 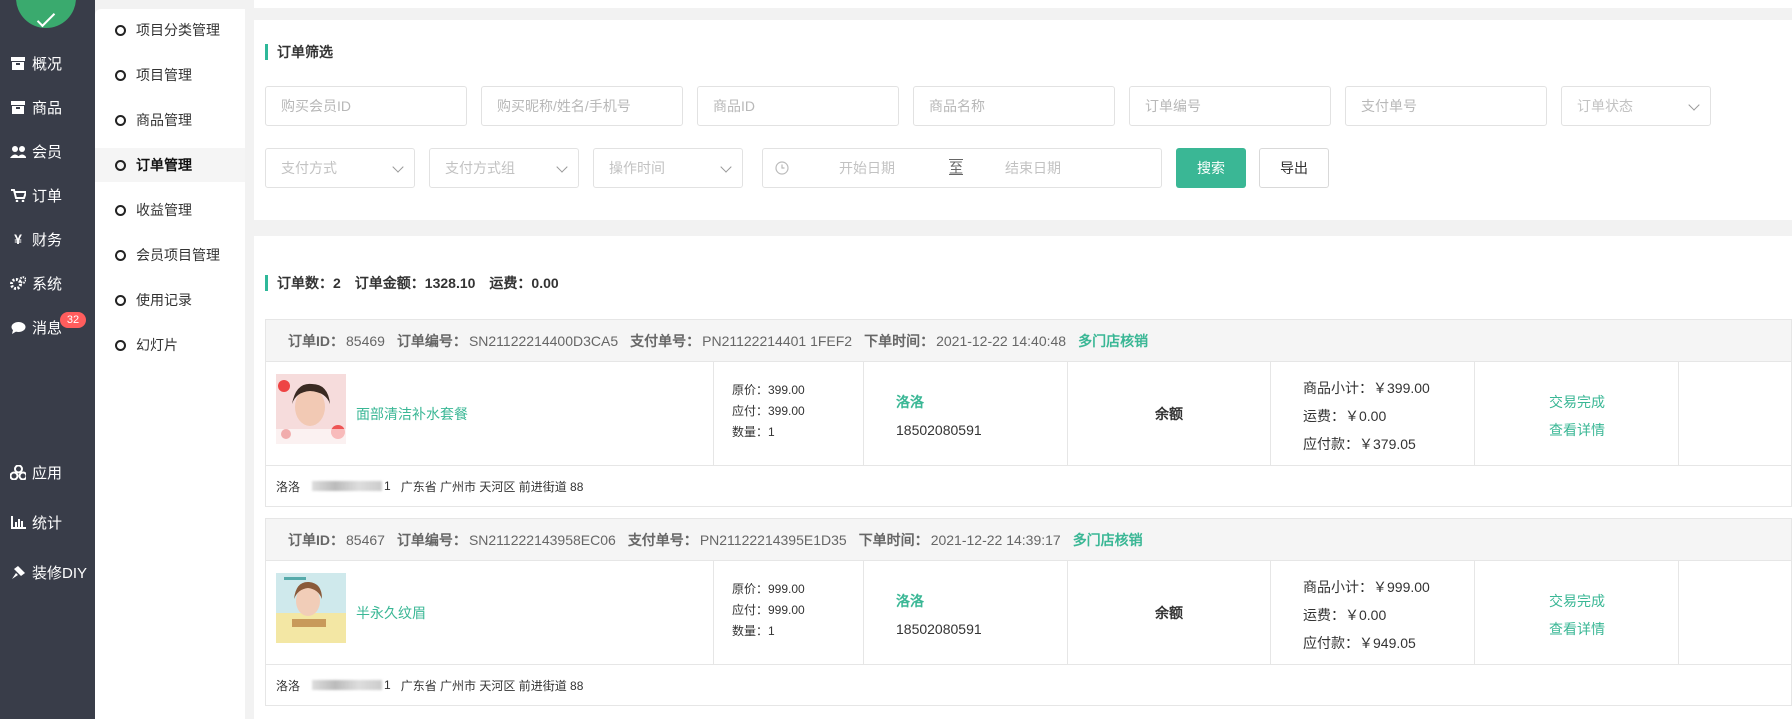 What do you see at coordinates (1033, 168) in the screenshot?
I see `end-date-placeholder: 结束日期` at bounding box center [1033, 168].